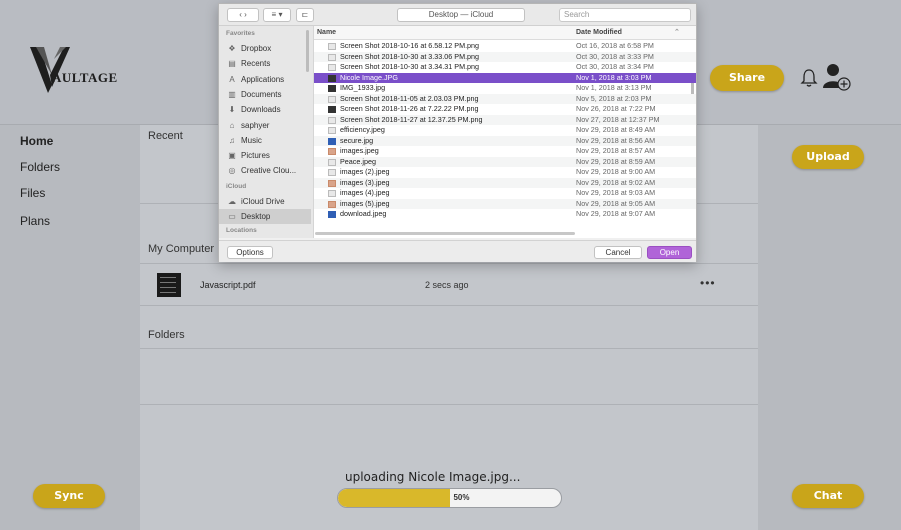  I want to click on file-list-name: Screen Shot 2018-11-26 at 7.22.22 PM.png, so click(409, 108).